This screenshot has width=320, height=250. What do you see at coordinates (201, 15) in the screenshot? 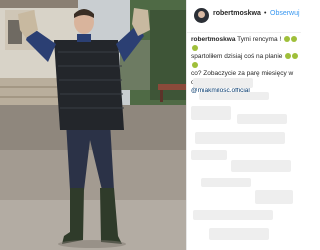
I see `profile-avatar-icon` at bounding box center [201, 15].